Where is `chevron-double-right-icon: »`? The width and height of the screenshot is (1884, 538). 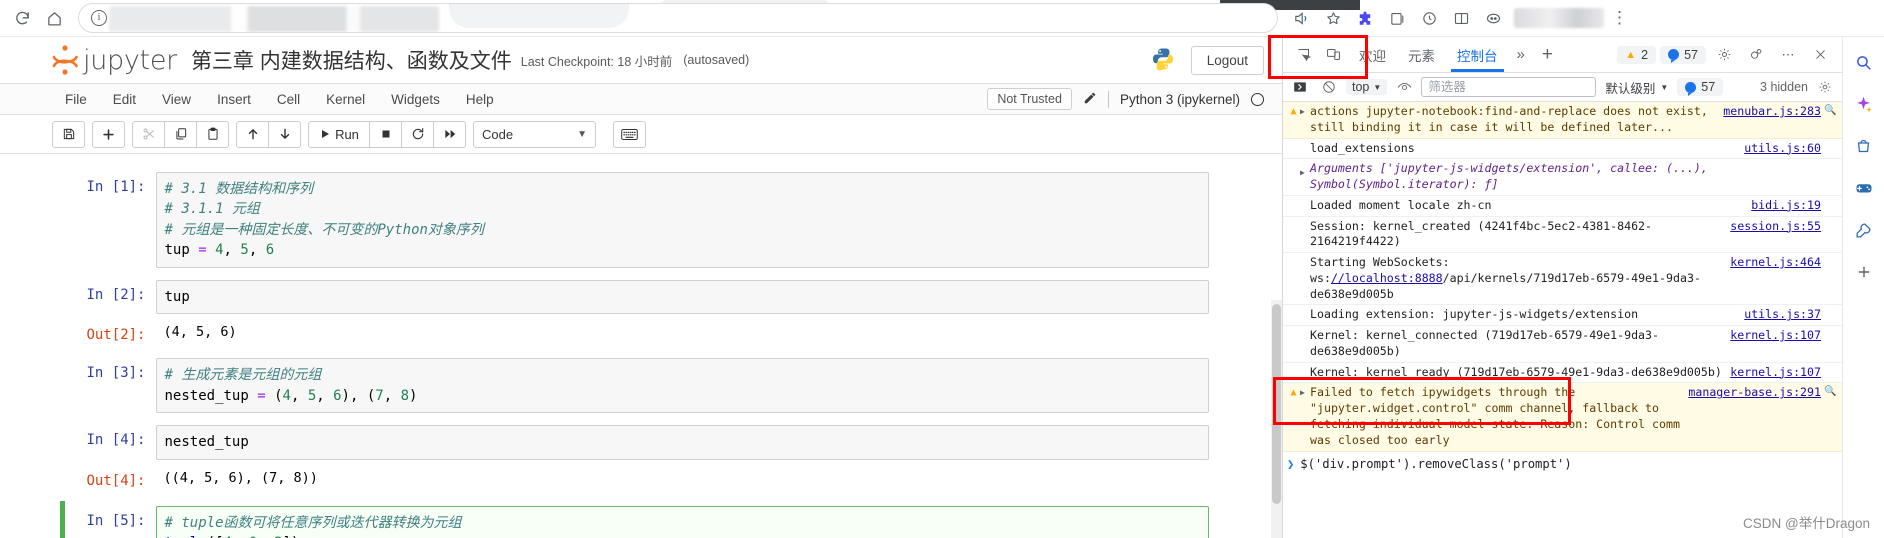
chevron-double-right-icon: » is located at coordinates (1521, 54).